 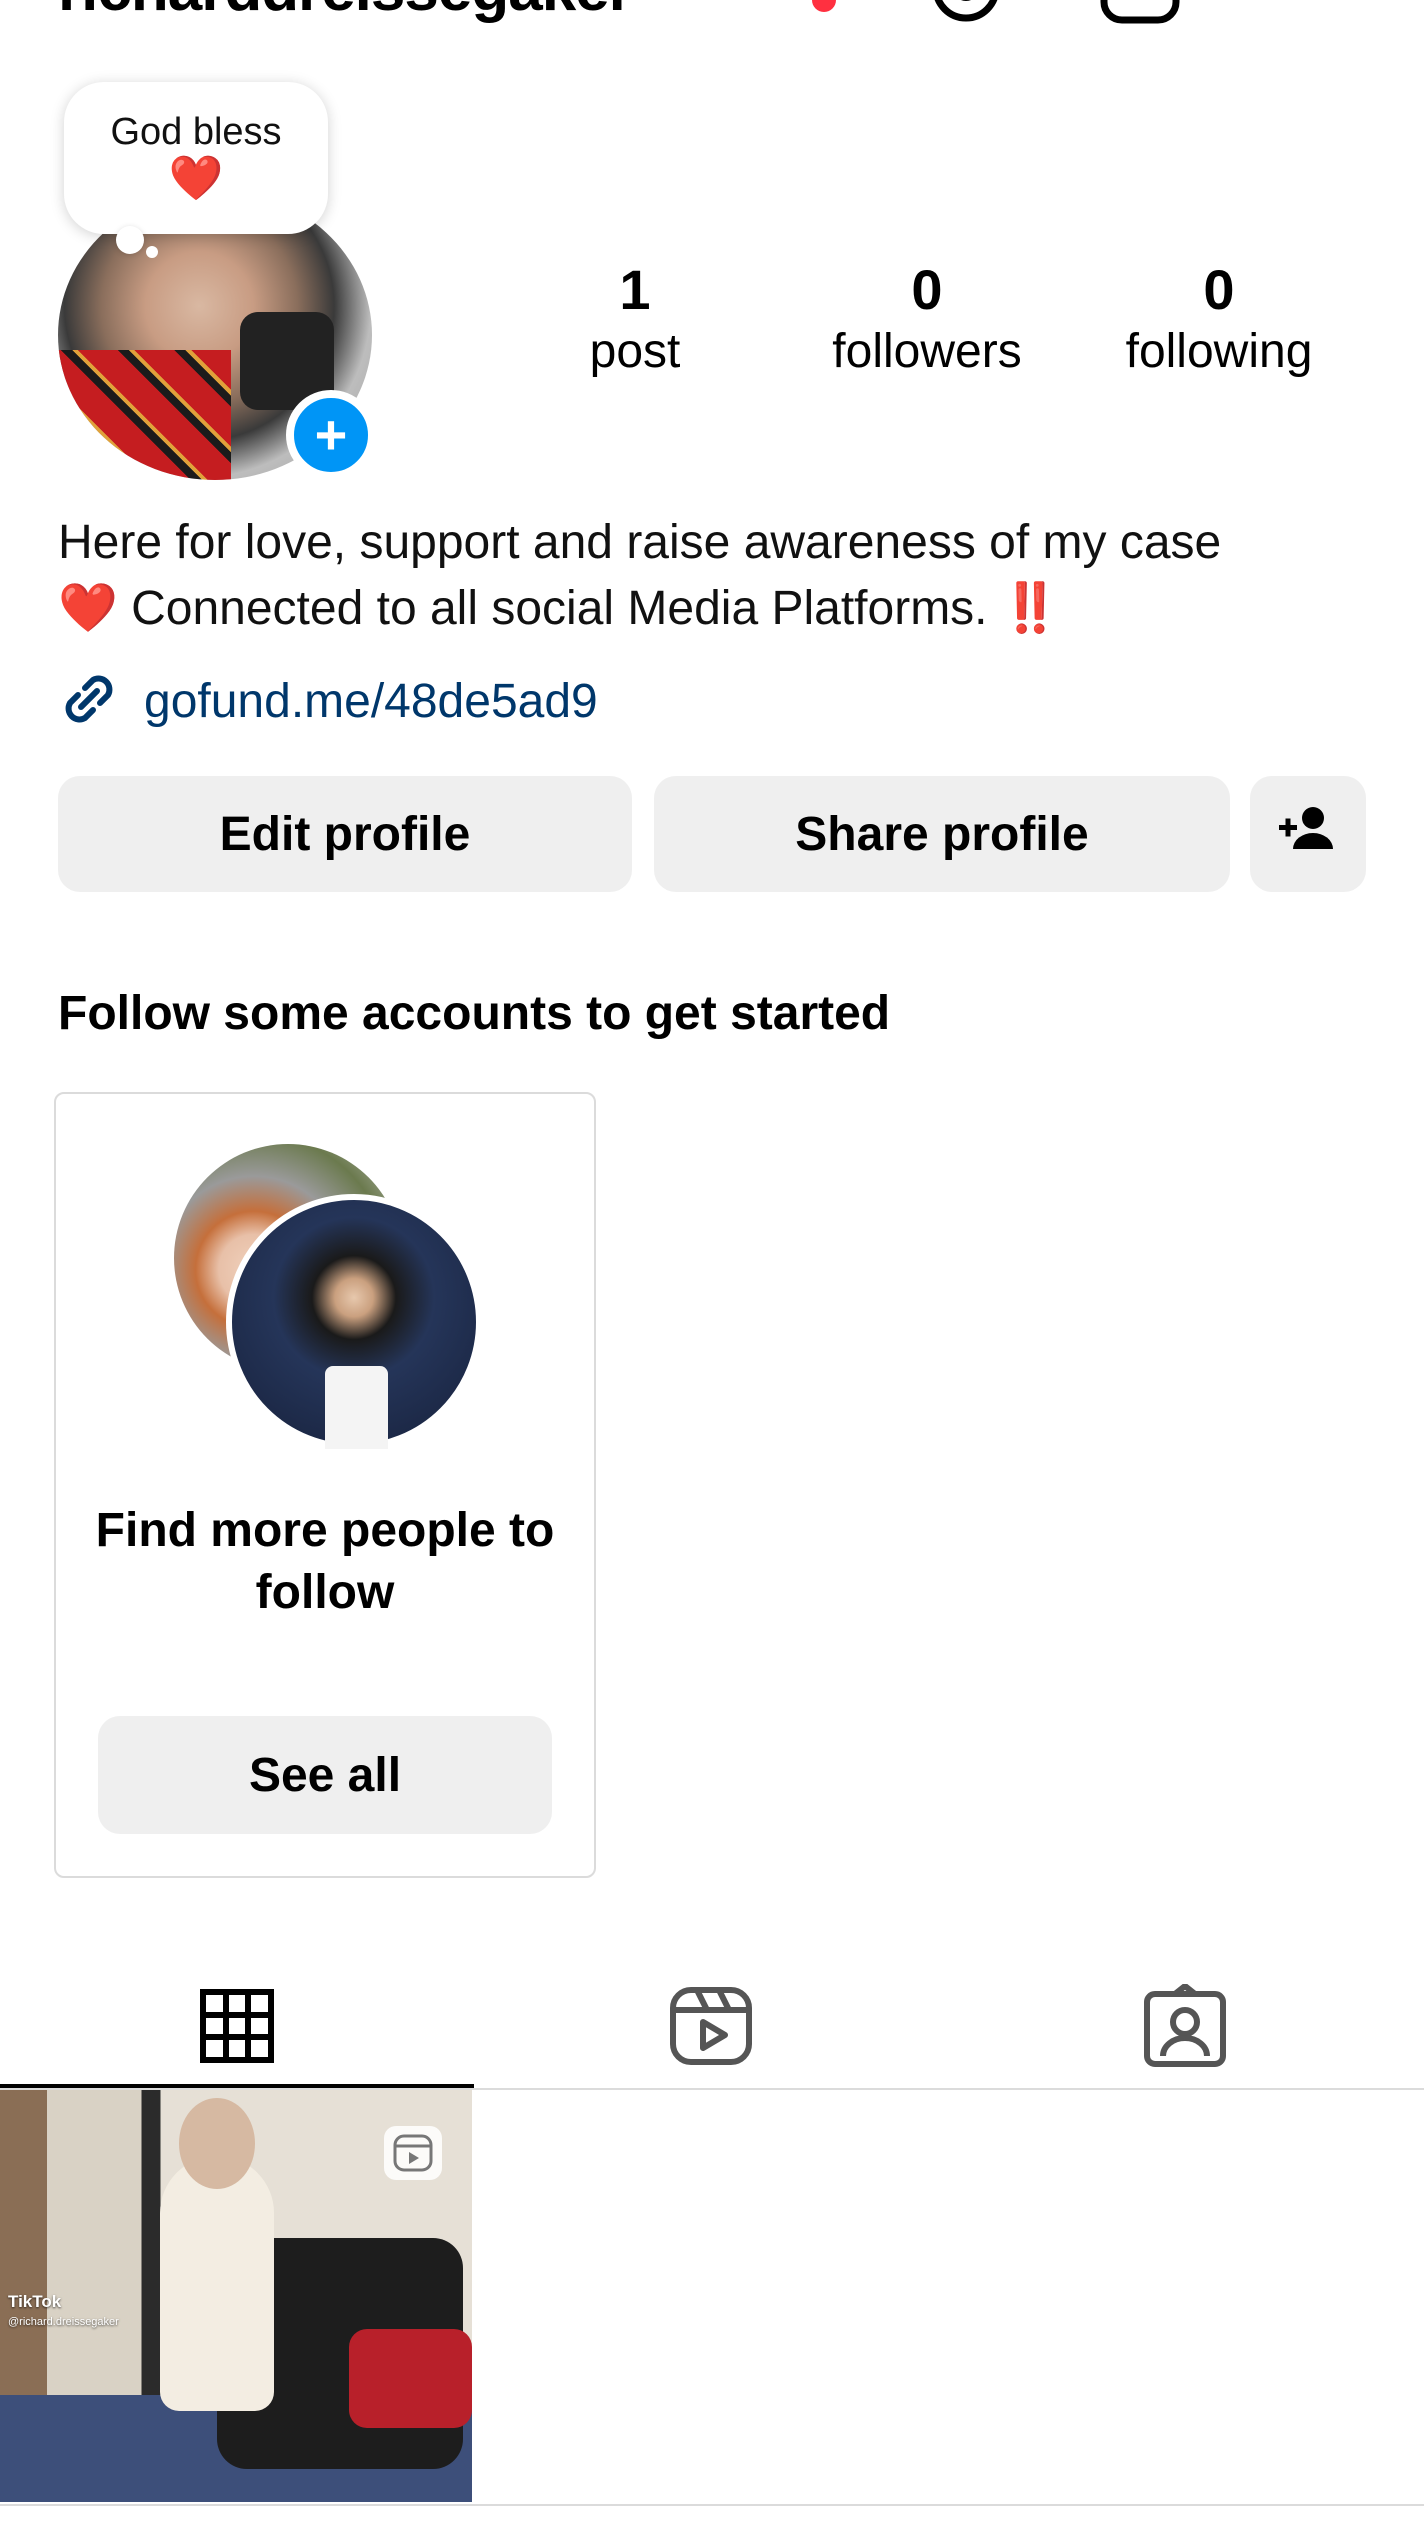 What do you see at coordinates (413, 2153) in the screenshot?
I see `reel-badge-icon` at bounding box center [413, 2153].